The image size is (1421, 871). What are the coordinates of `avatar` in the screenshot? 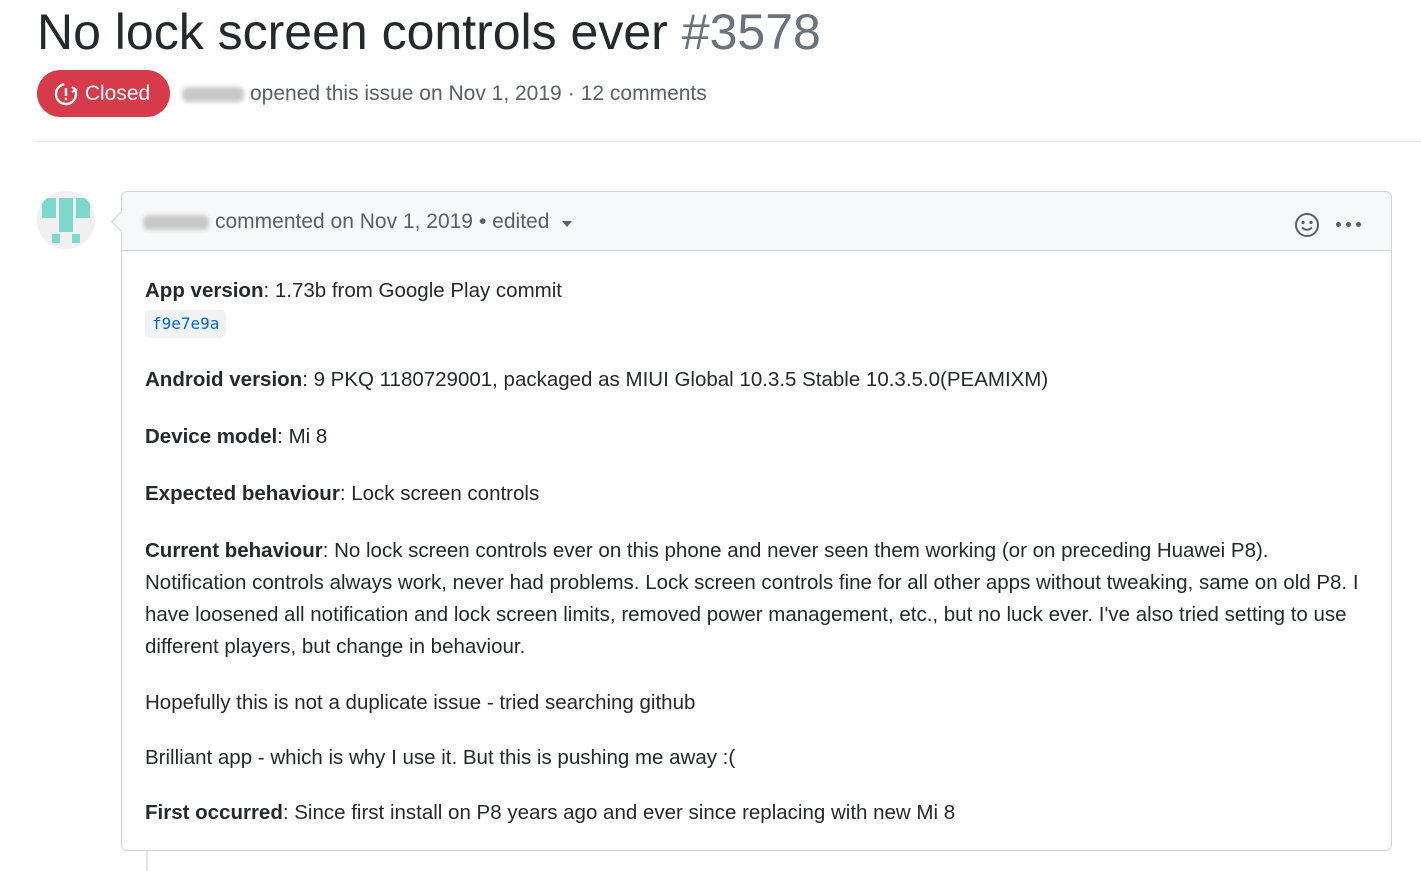 It's located at (66, 220).